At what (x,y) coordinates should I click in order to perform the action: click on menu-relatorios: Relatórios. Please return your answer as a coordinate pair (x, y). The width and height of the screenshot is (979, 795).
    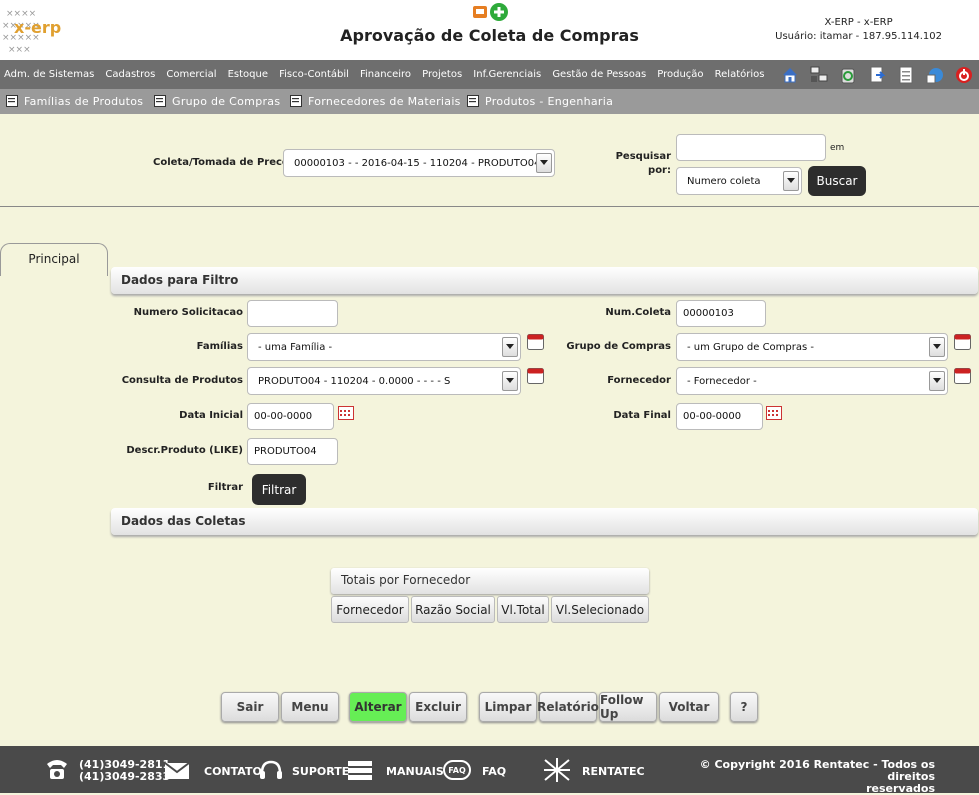
    Looking at the image, I should click on (740, 74).